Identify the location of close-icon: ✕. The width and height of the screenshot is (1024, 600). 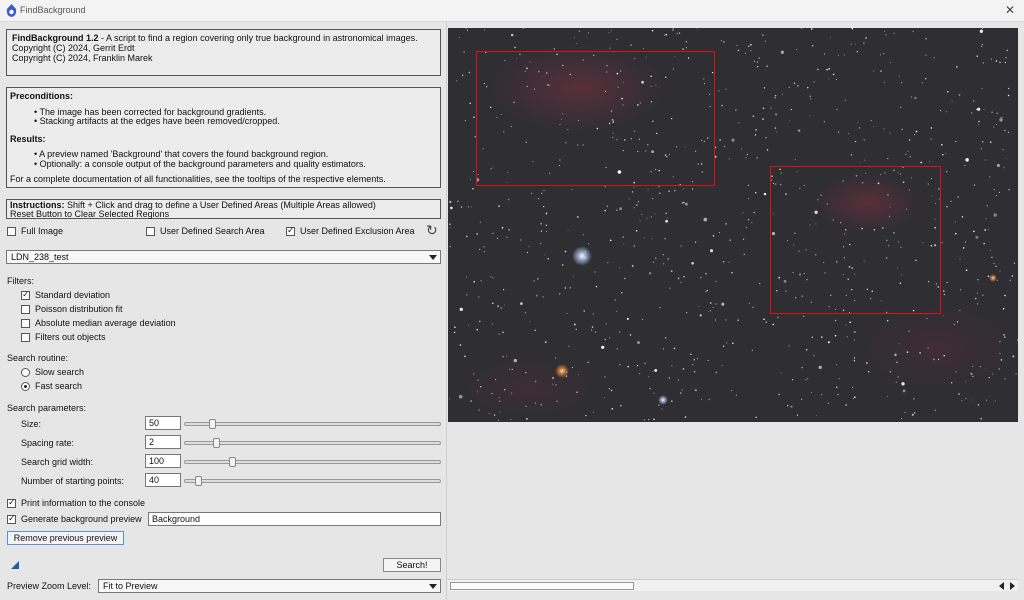
(1010, 10).